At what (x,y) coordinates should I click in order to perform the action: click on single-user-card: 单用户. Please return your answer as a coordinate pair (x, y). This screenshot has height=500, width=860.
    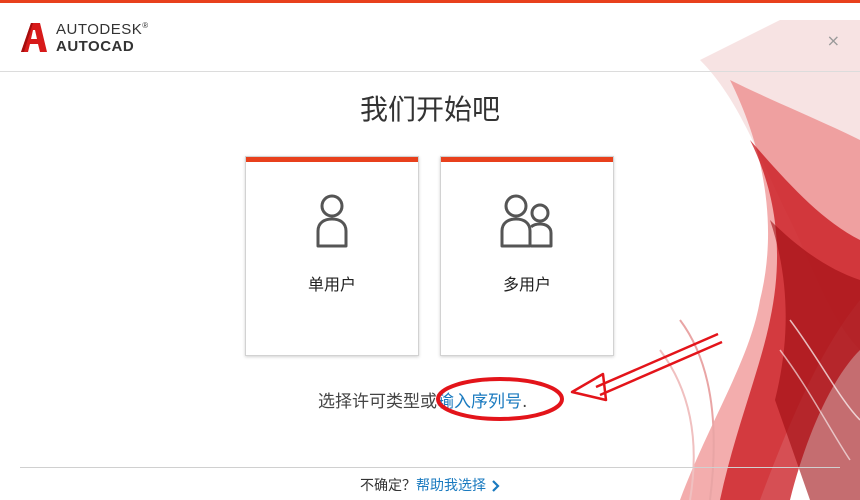
    Looking at the image, I should click on (332, 256).